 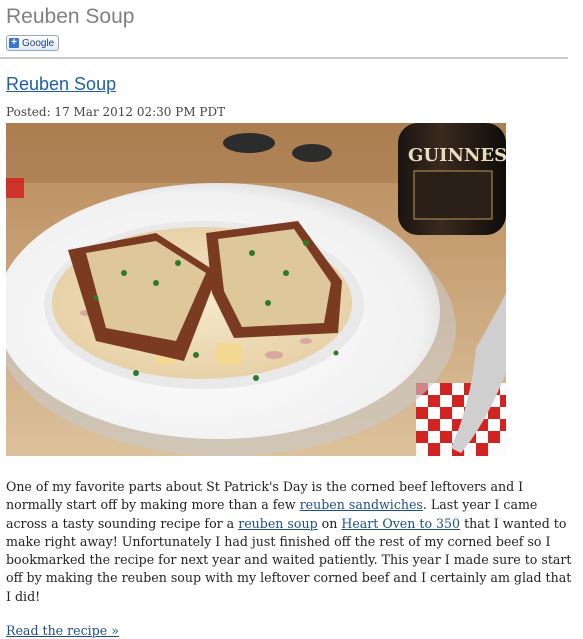 What do you see at coordinates (116, 112) in the screenshot?
I see `post-date: Posted: 17 Mar 2012 02:30 PM PDT` at bounding box center [116, 112].